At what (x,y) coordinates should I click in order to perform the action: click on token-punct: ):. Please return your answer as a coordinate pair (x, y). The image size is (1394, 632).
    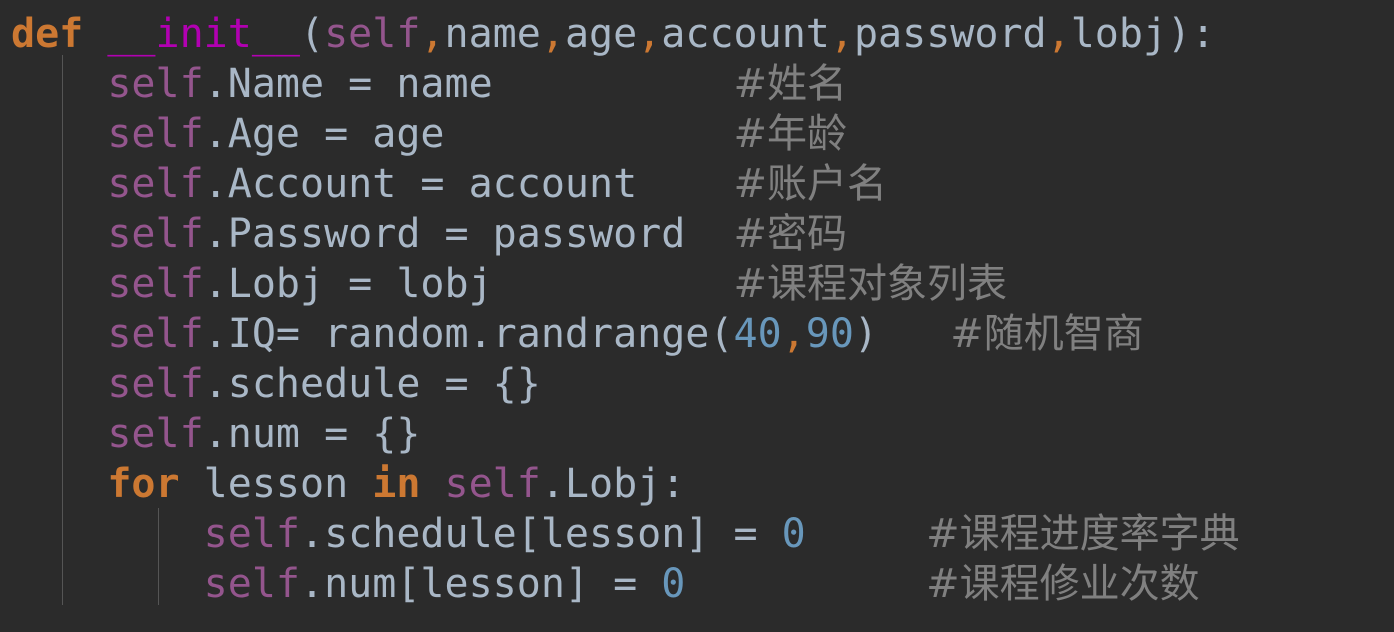
    Looking at the image, I should click on (1191, 34).